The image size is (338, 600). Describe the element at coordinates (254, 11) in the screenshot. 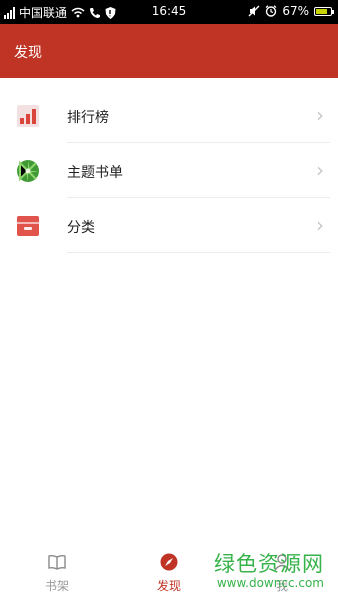

I see `mute-icon` at that location.